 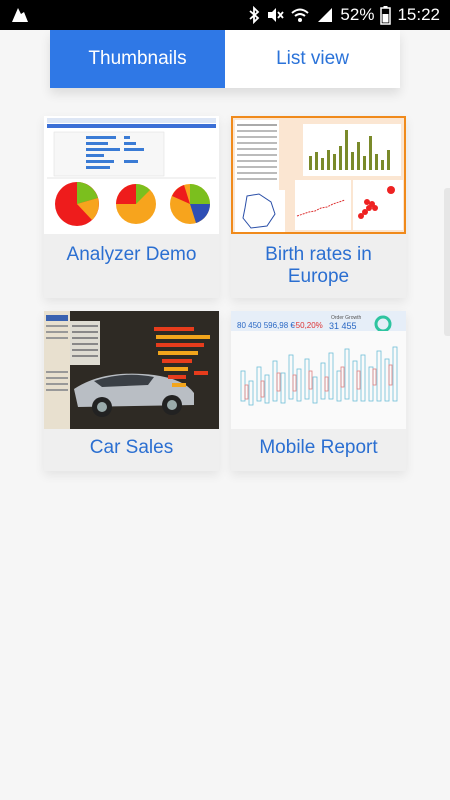 I want to click on view-mode-tabs: Thumbnails List view, so click(x=225, y=59).